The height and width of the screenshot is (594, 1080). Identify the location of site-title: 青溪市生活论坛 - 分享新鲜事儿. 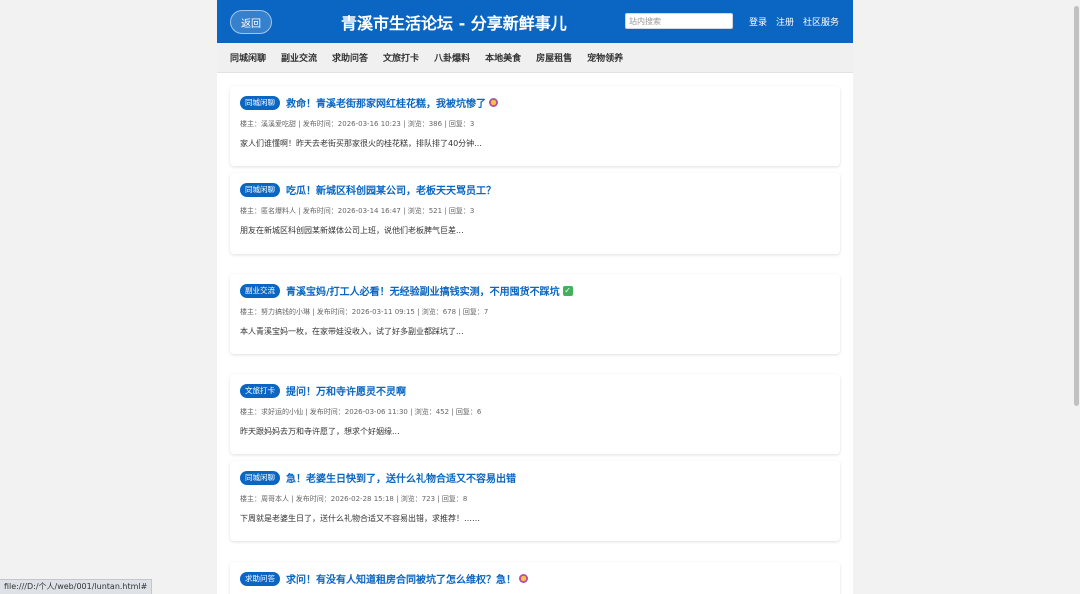
(454, 23).